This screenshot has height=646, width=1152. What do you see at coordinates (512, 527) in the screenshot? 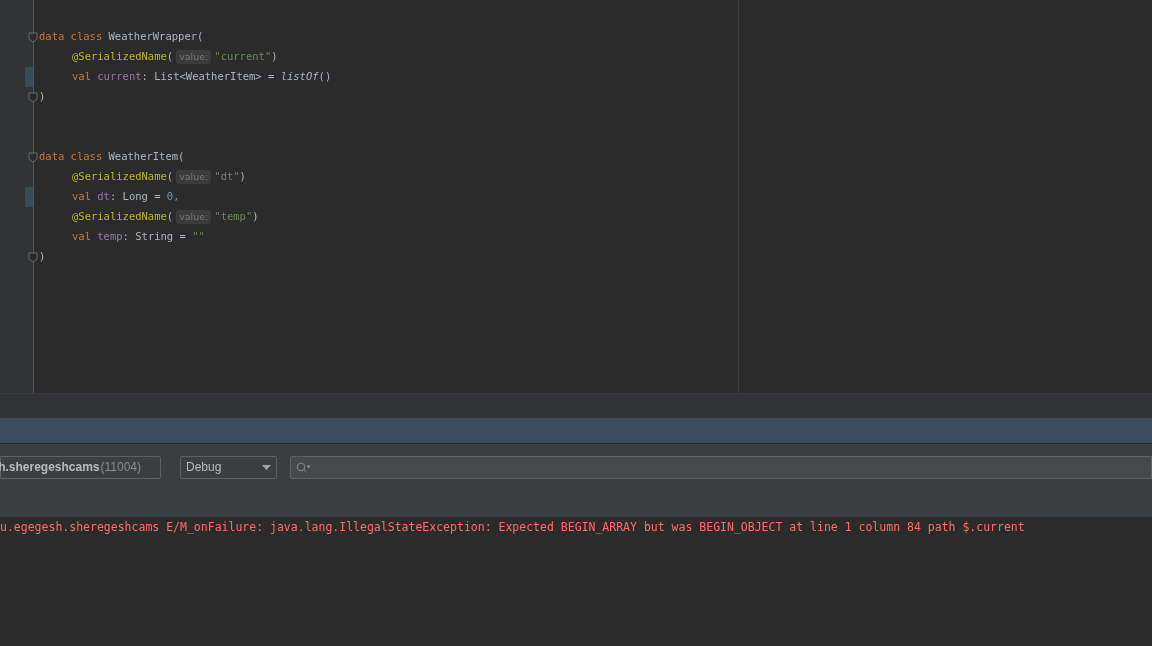
I see `log-line: u.egegesh.sheregeshcams E/M_onFailure: java.lang.IllegalStateException: Expected BEGIN_ARRAY but was BEGIN_OBJECT at line 1 column 84 path $.current` at bounding box center [512, 527].